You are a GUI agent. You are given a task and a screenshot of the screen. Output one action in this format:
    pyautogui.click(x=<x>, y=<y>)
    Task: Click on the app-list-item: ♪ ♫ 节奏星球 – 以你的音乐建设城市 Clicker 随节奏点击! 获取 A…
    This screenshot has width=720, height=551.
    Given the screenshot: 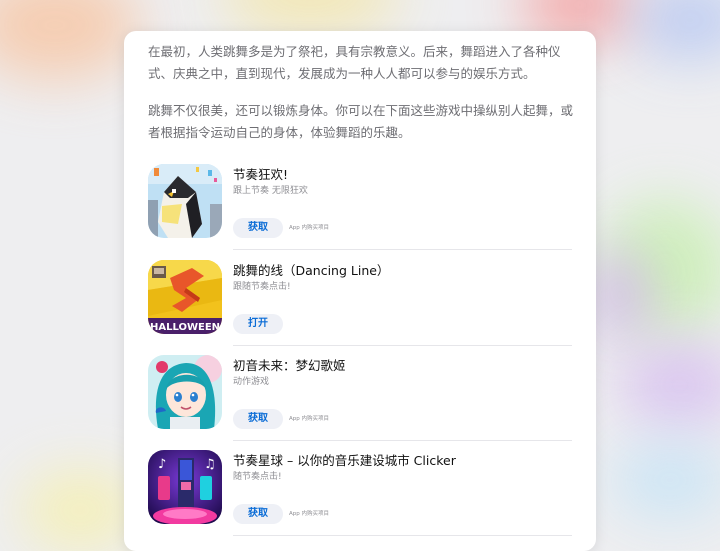 What is the action you would take?
    pyautogui.click(x=360, y=497)
    